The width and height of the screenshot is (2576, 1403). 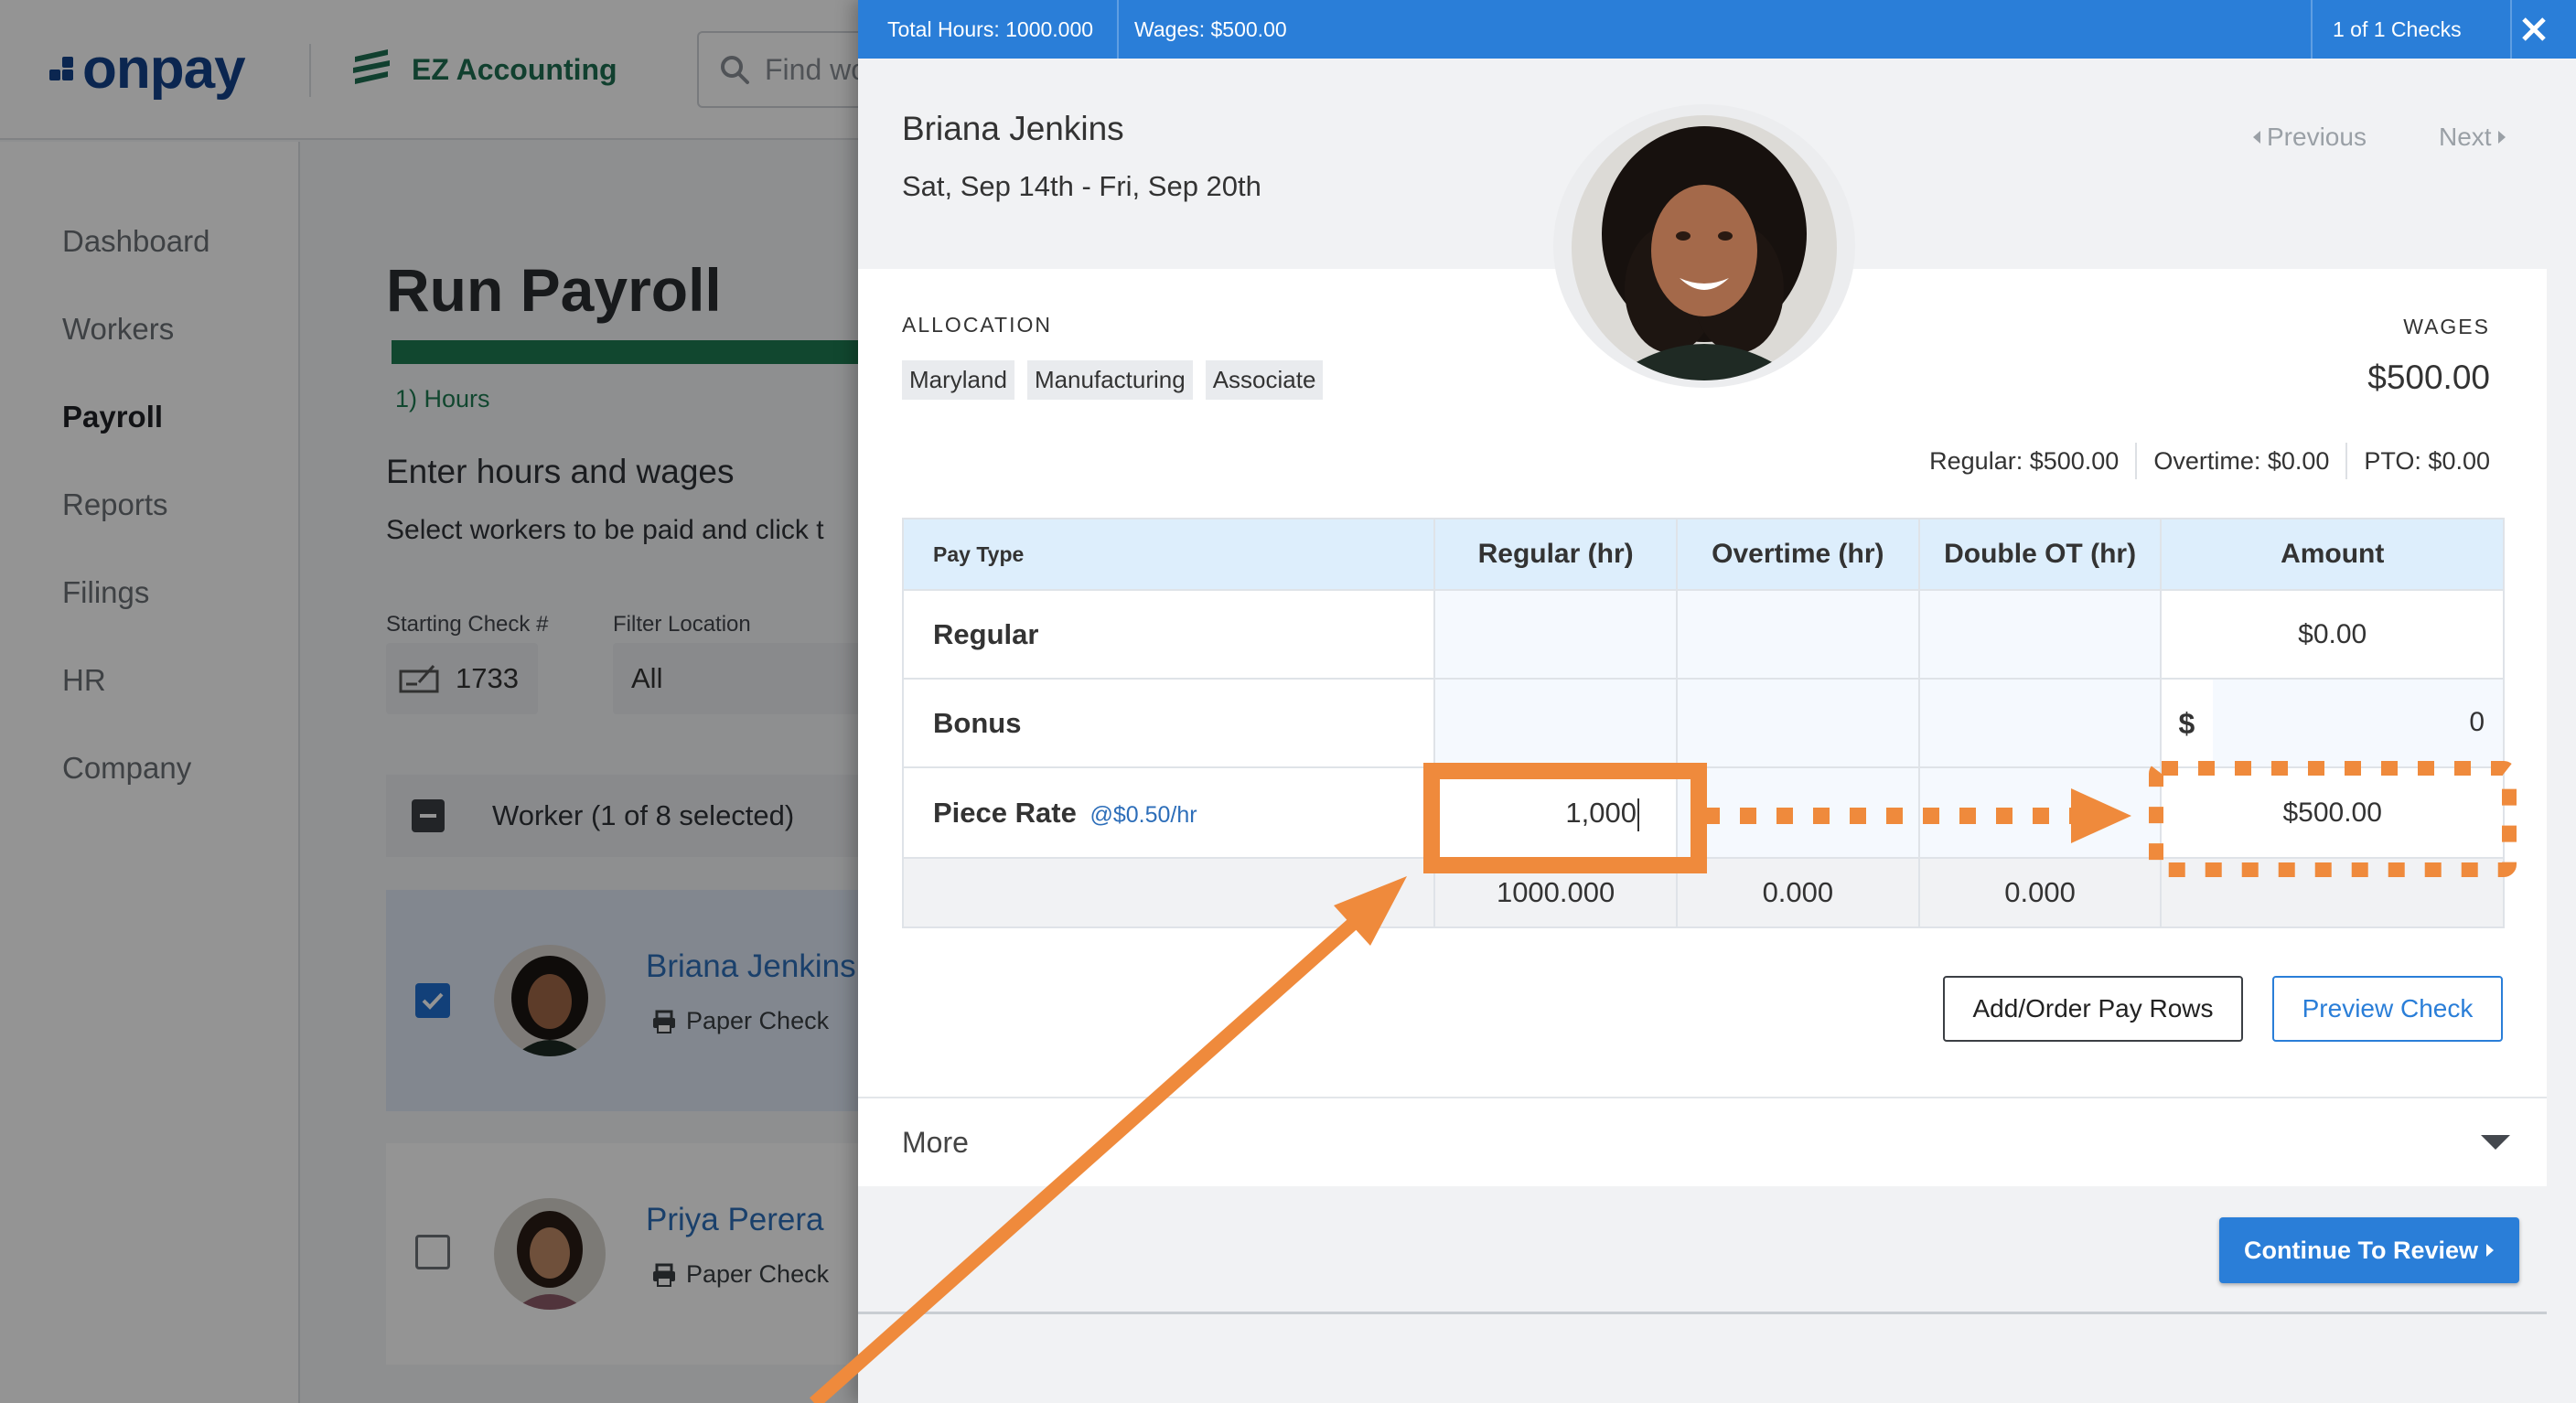 I want to click on more-section-toggle: More, so click(x=1703, y=1141).